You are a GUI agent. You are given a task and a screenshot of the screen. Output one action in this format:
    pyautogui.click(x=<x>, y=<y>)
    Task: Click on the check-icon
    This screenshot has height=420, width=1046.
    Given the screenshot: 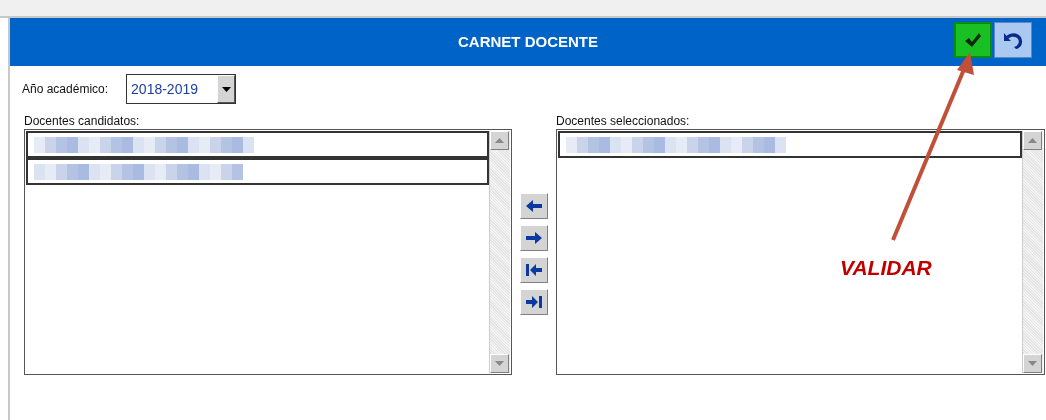 What is the action you would take?
    pyautogui.click(x=973, y=40)
    